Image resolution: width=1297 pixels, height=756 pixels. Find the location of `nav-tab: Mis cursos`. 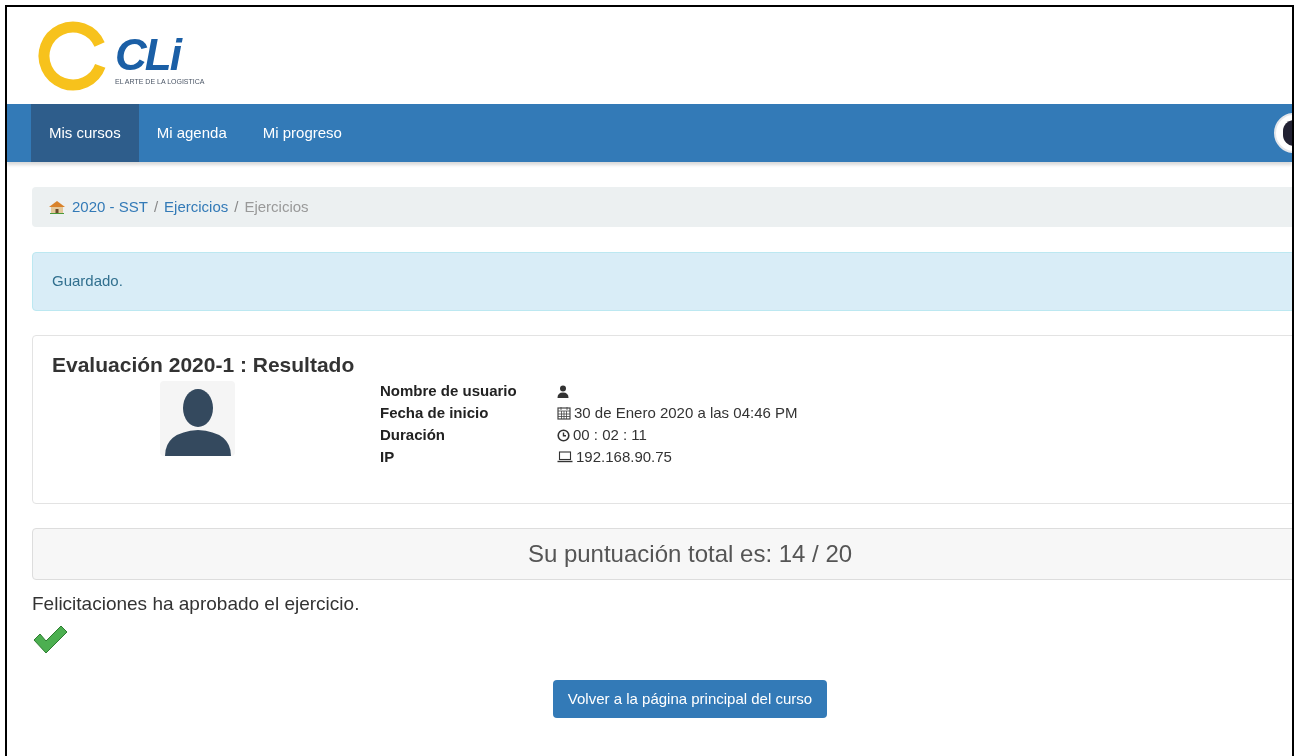

nav-tab: Mis cursos is located at coordinates (85, 133).